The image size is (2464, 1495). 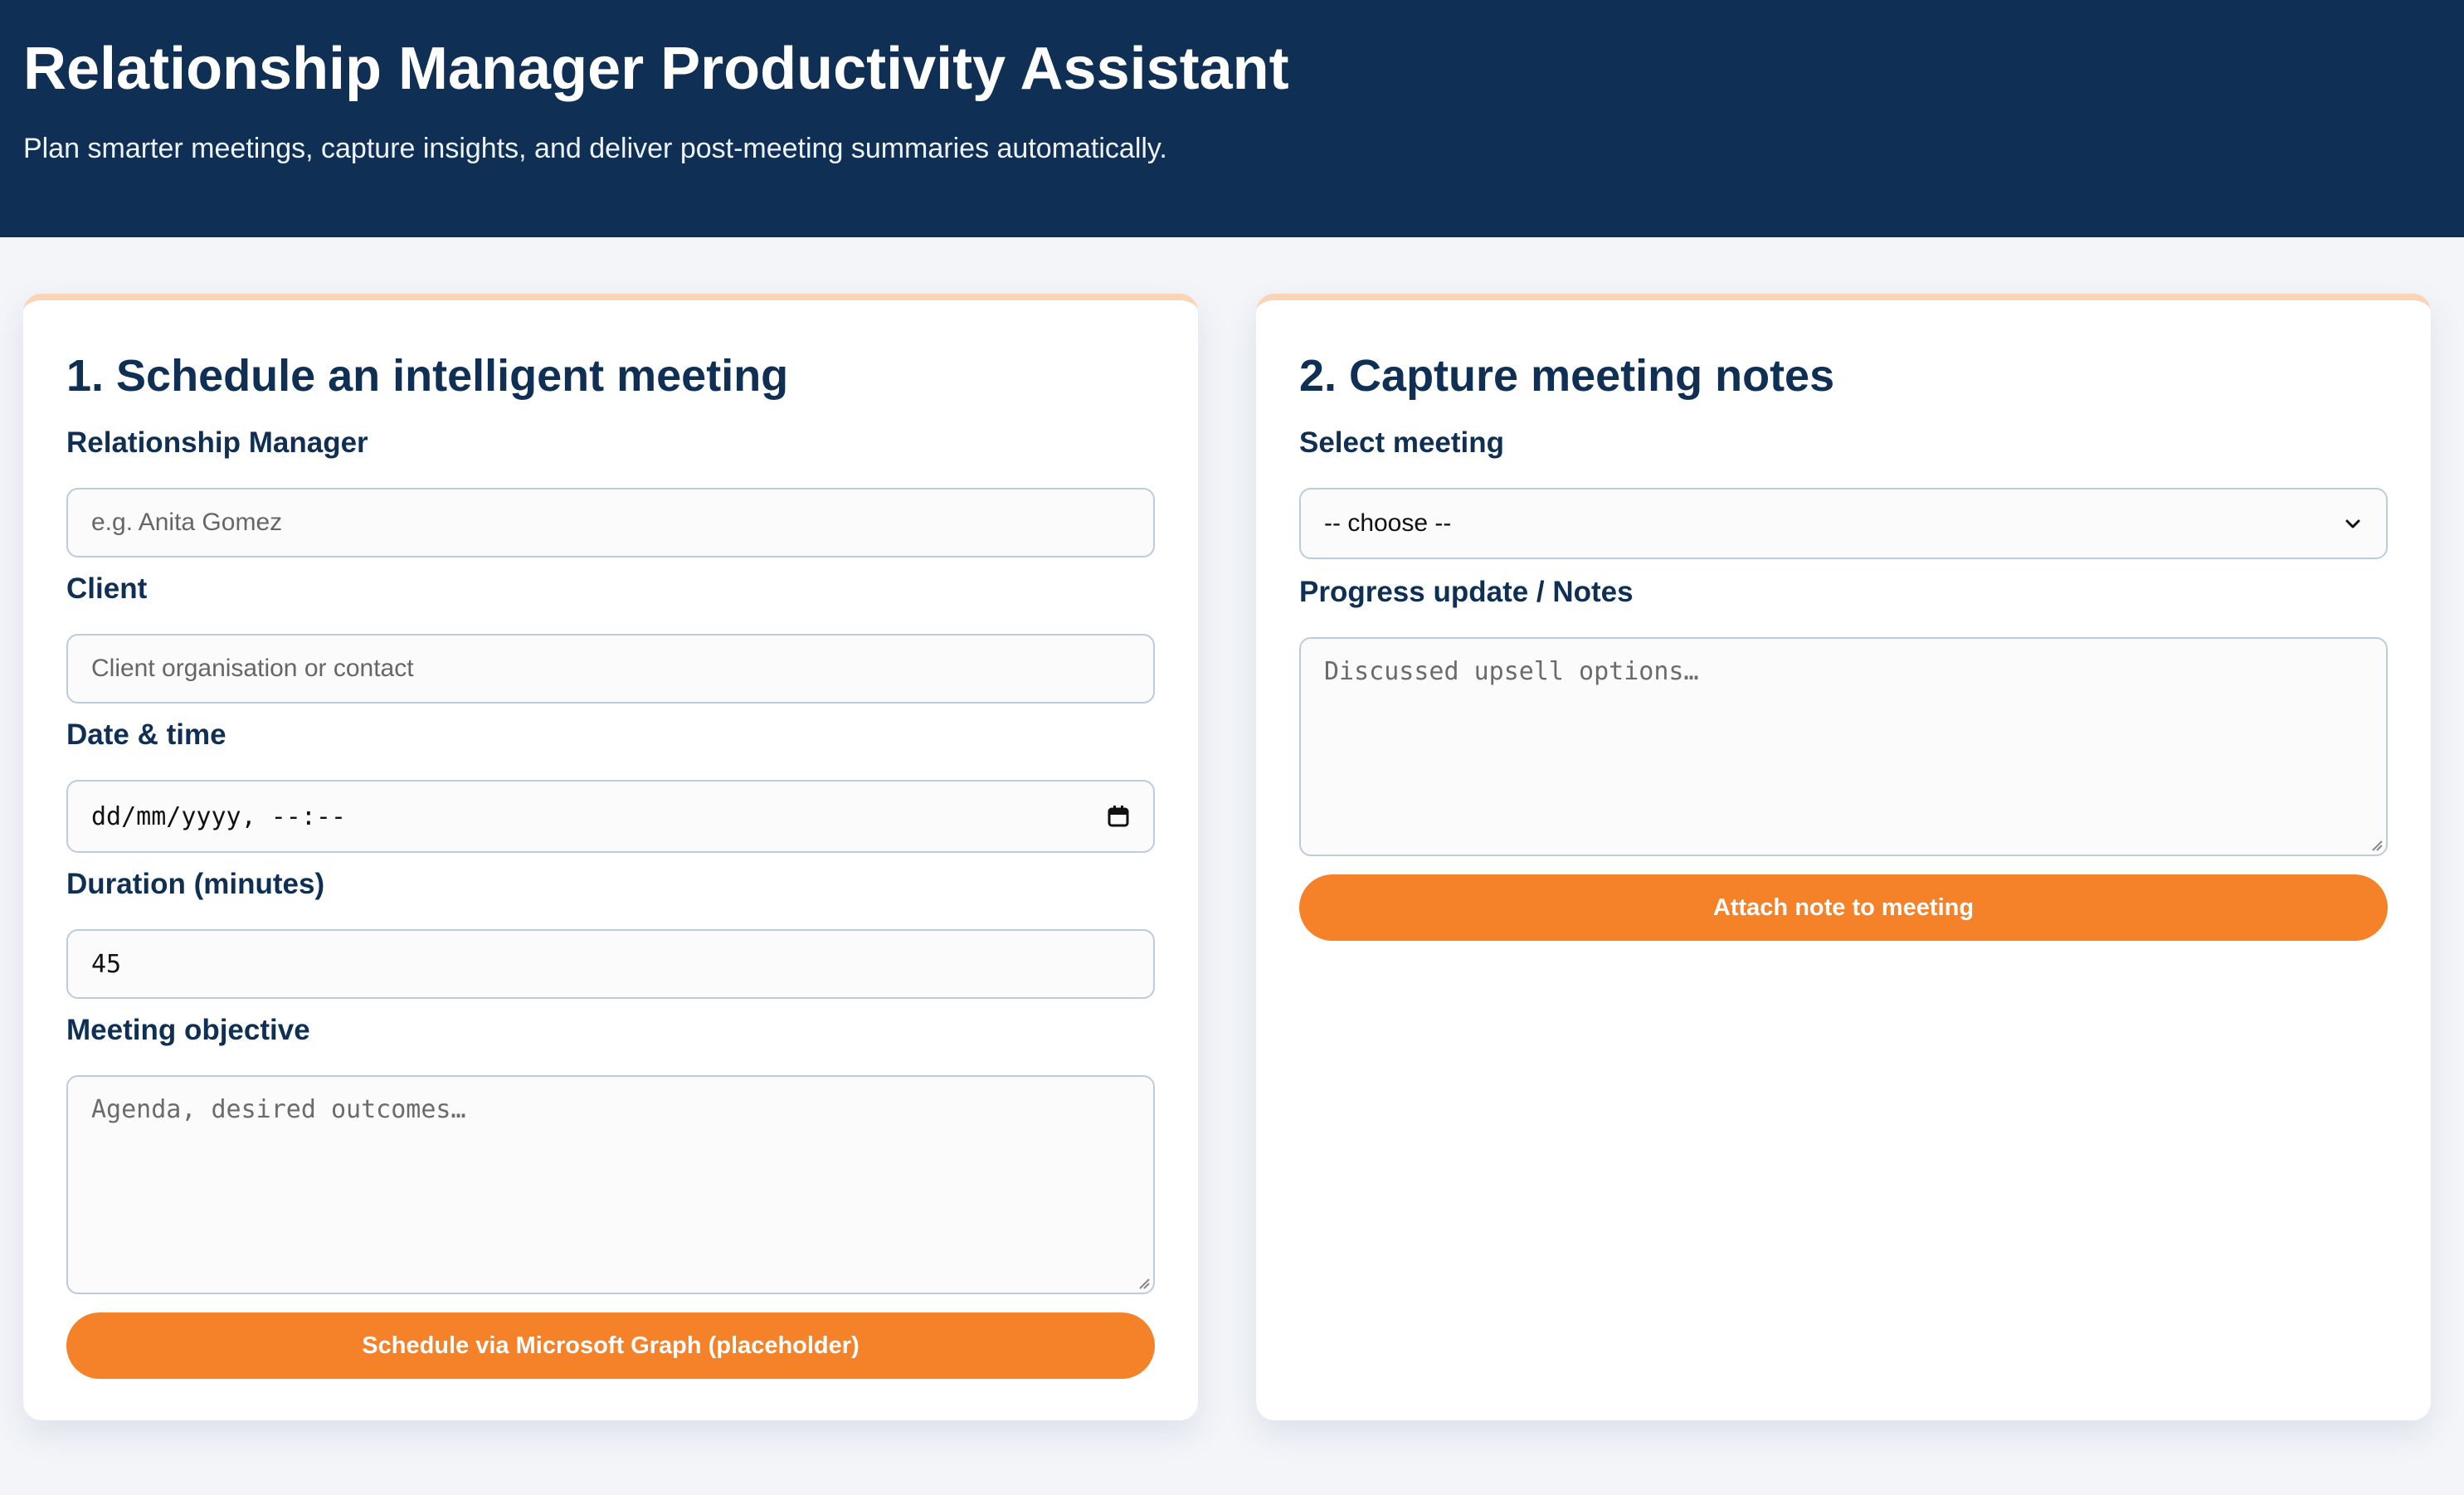 I want to click on duration-input: 45, so click(x=610, y=964).